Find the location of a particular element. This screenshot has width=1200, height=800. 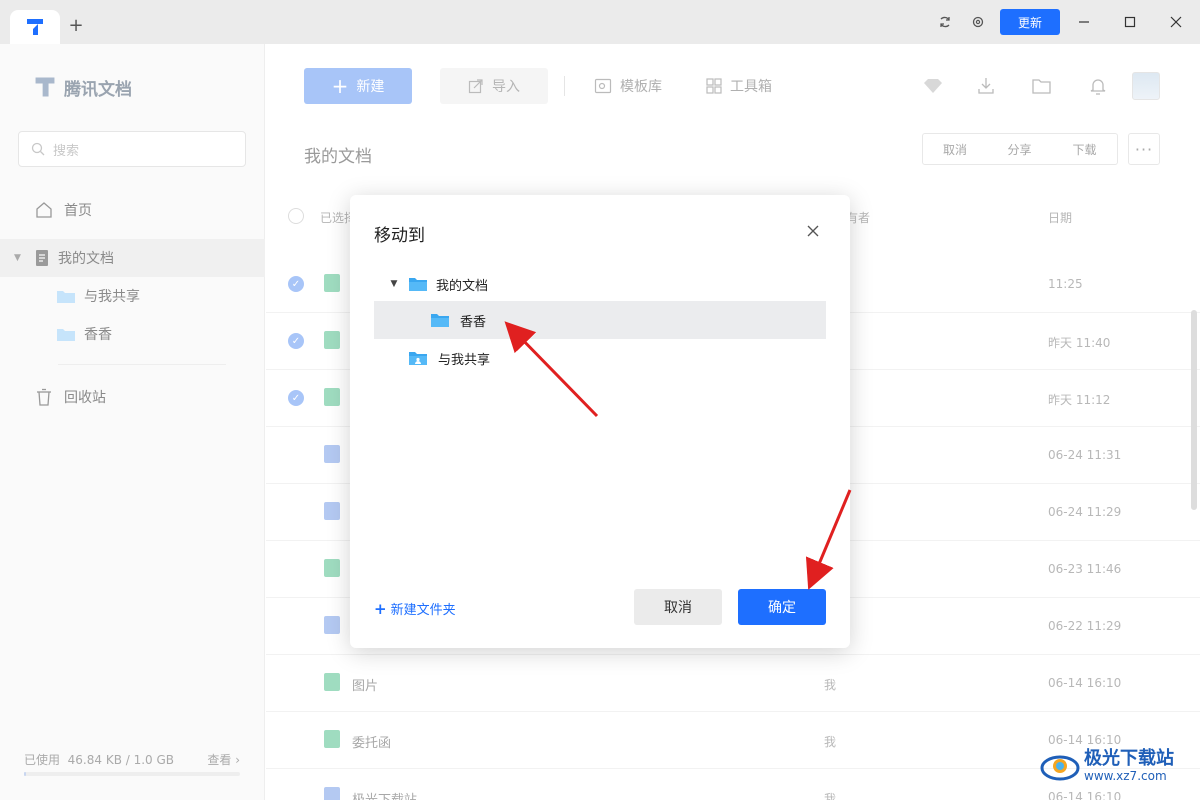

select-all-checkbox is located at coordinates (296, 216).